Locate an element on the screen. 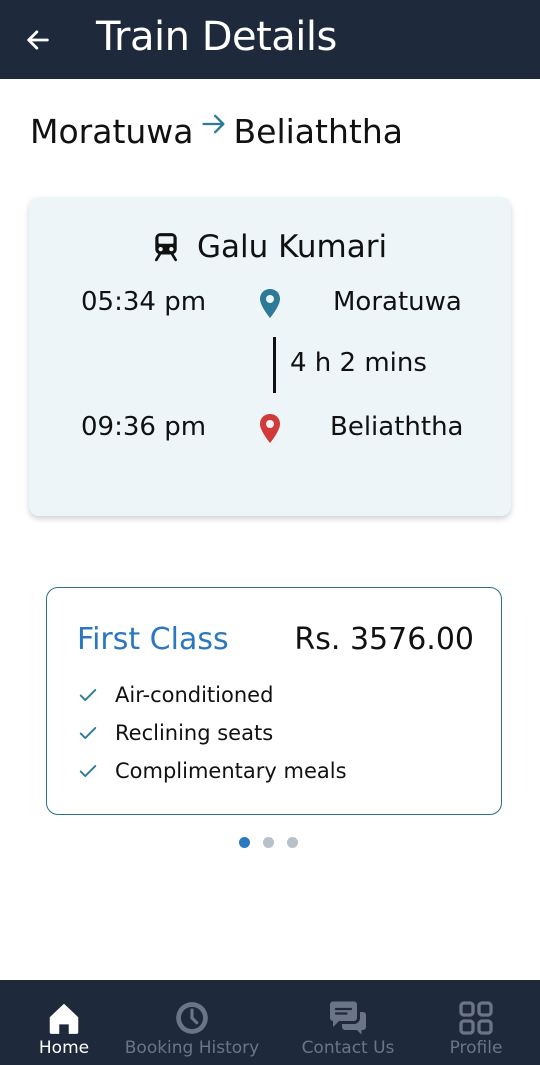  app-header: Train Details is located at coordinates (270, 39).